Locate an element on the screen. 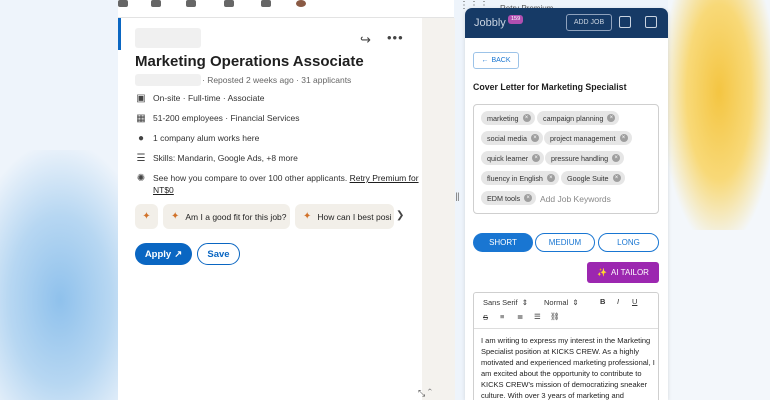  ai-prompt-position: ✦ How can I best posi is located at coordinates (344, 216).